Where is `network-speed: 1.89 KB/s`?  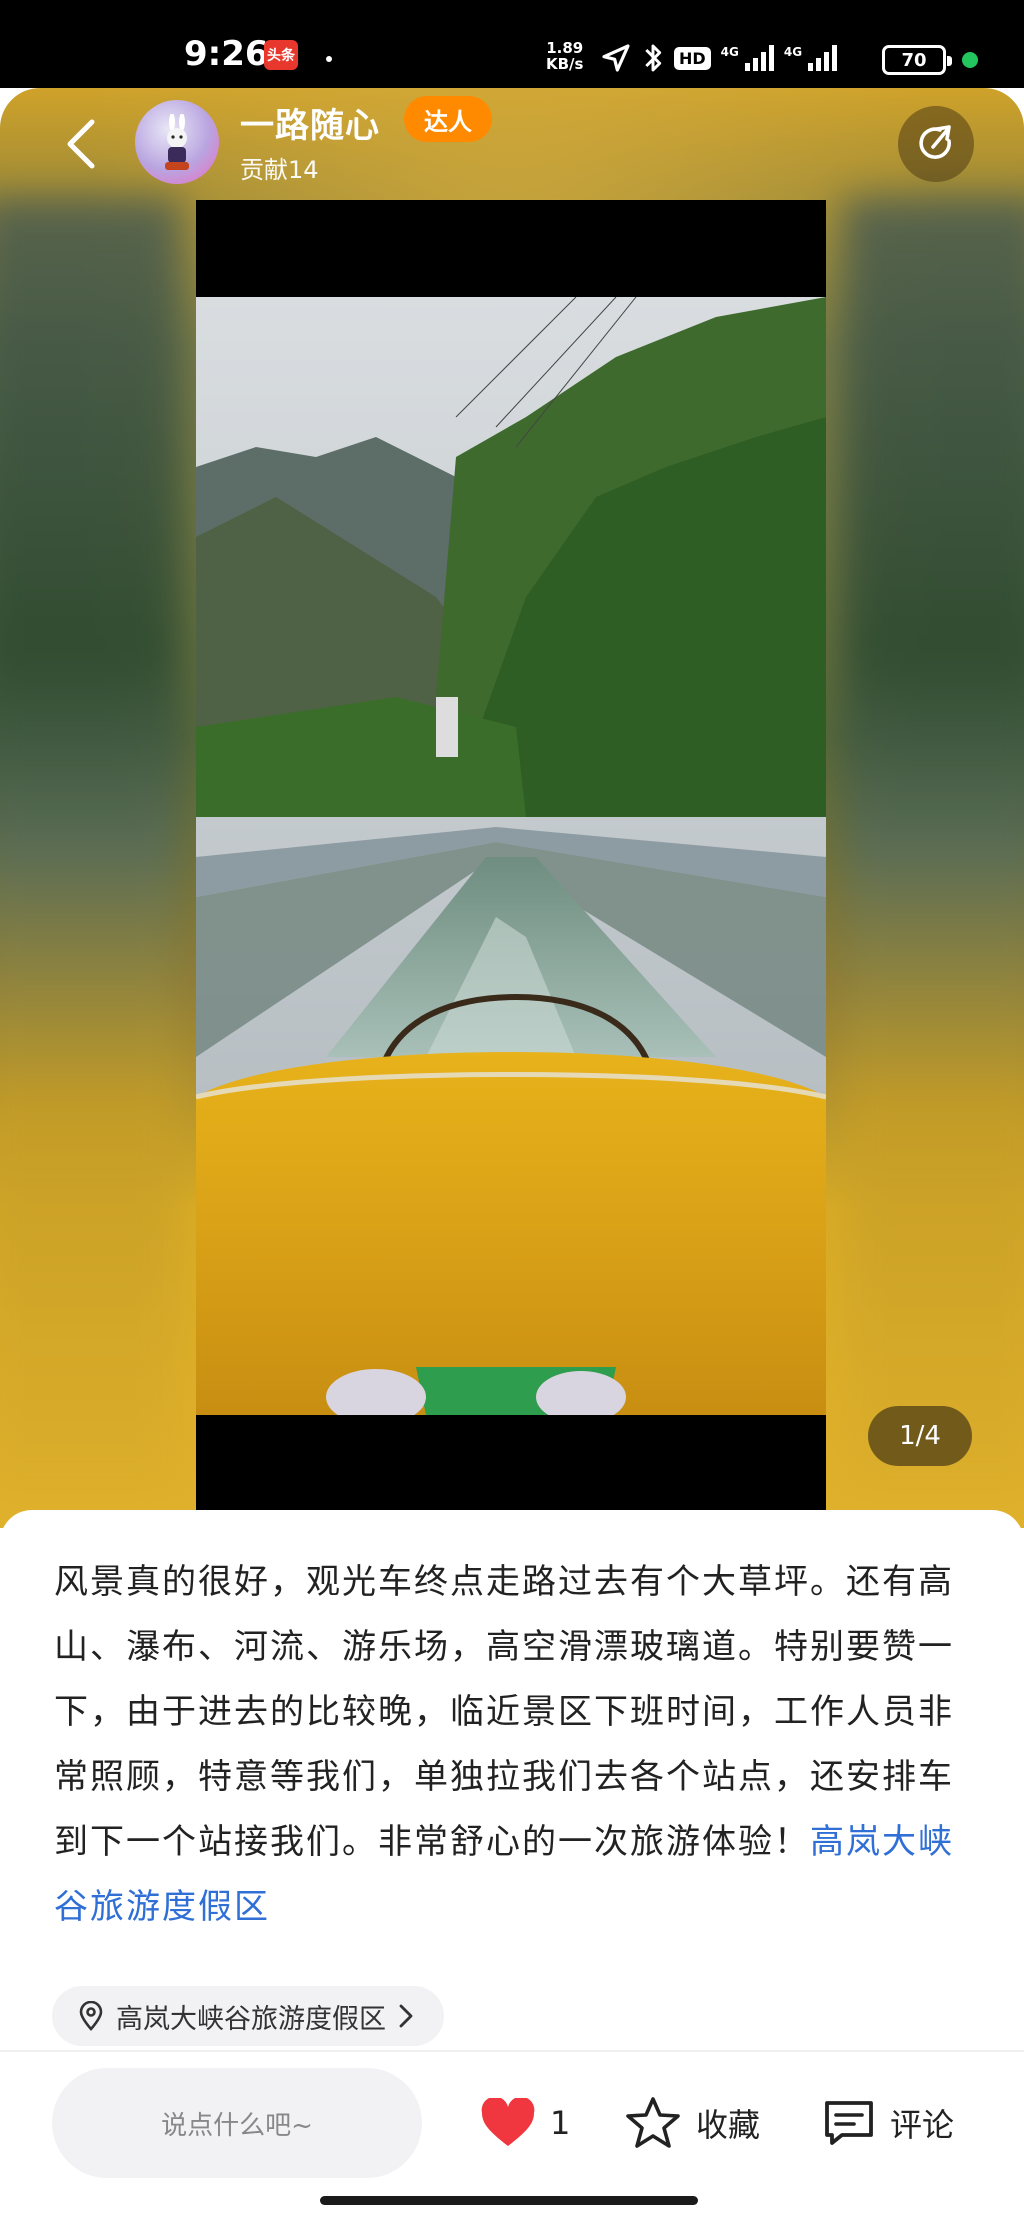
network-speed: 1.89 KB/s is located at coordinates (564, 56).